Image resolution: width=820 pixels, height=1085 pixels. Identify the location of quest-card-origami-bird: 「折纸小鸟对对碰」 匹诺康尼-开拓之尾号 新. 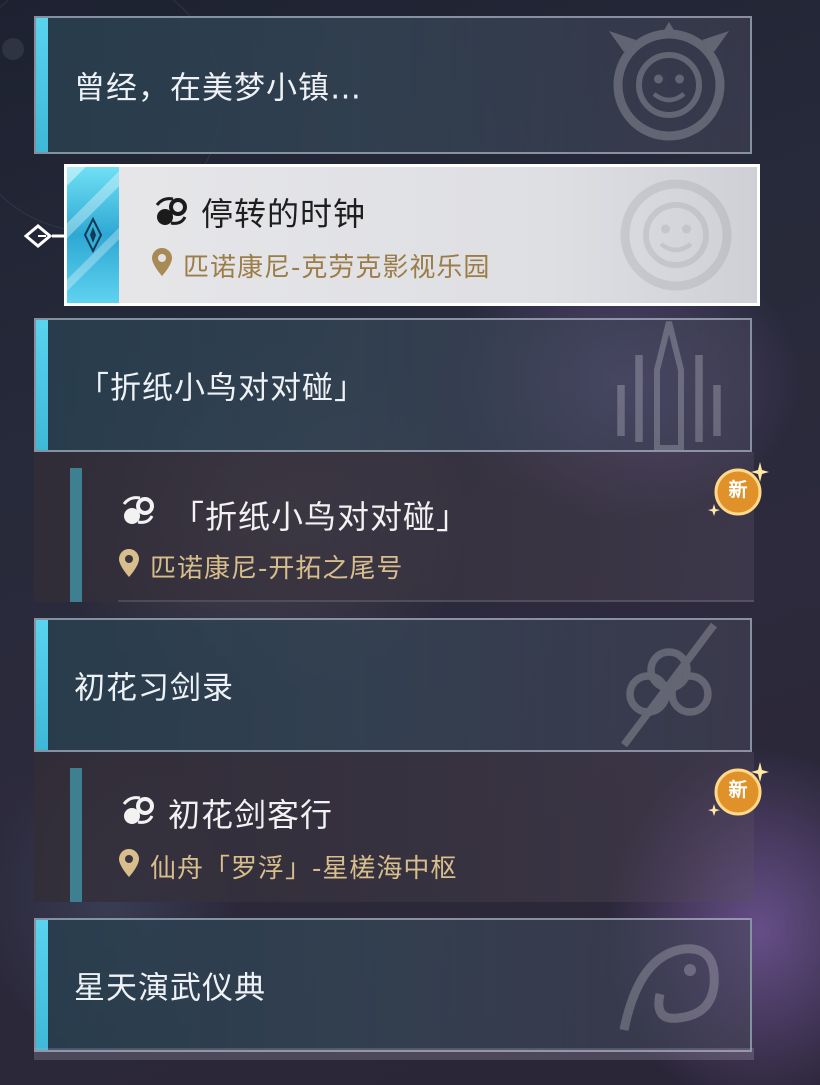
(401, 527).